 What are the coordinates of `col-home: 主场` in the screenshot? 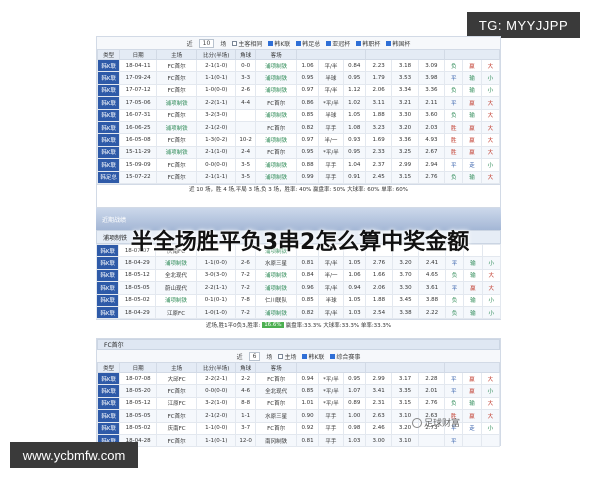 It's located at (176, 54).